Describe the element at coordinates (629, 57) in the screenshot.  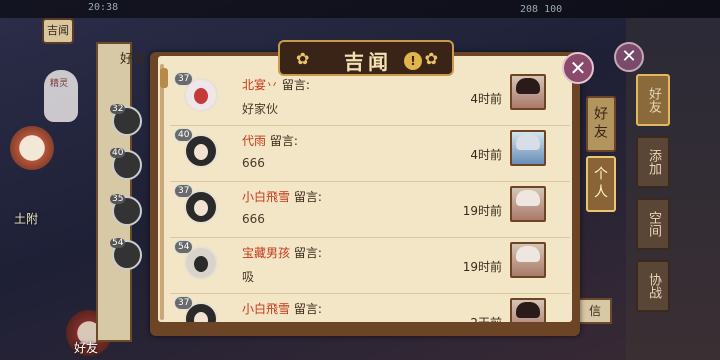
I see `background-close-icon: ✕` at that location.